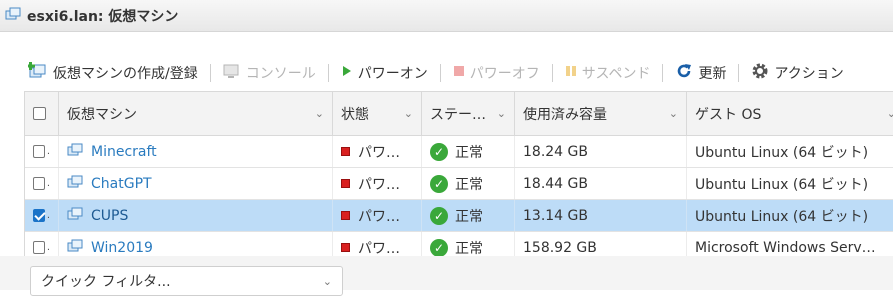 The image size is (893, 296). What do you see at coordinates (103, 16) in the screenshot?
I see `window-title: esxi6.lan: 仮想マシン` at bounding box center [103, 16].